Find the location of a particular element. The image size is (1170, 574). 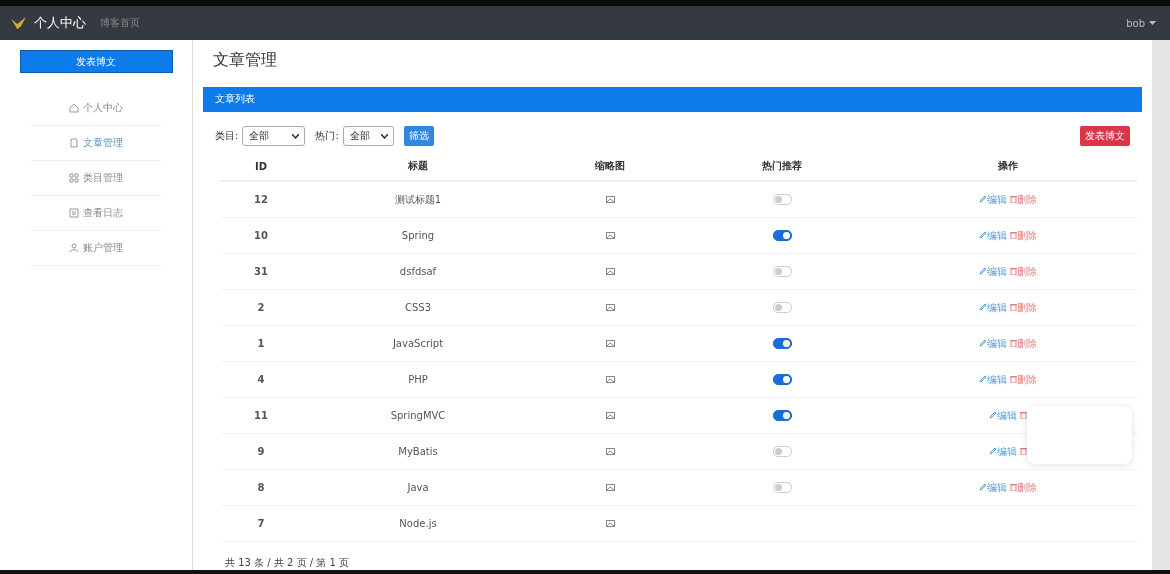

sidebar-item: 查看日志 is located at coordinates (96, 213).